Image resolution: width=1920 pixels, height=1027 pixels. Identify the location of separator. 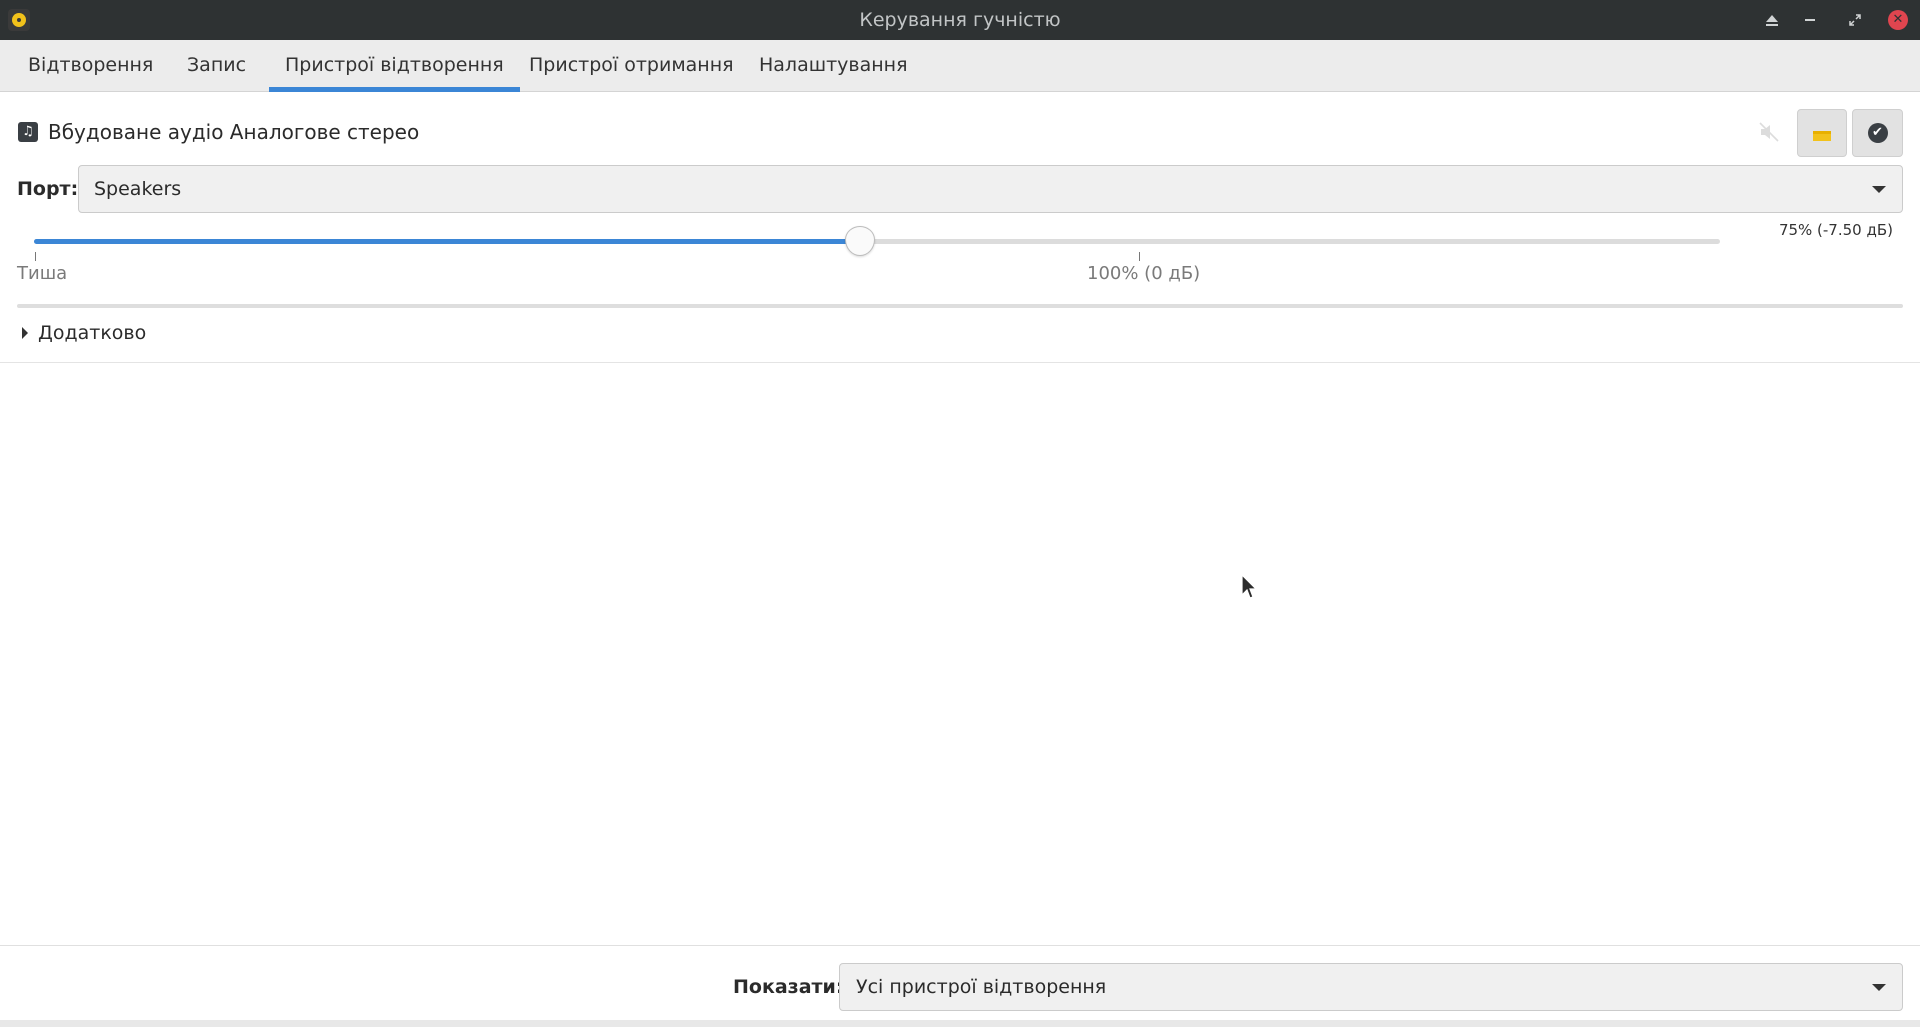
(960, 306).